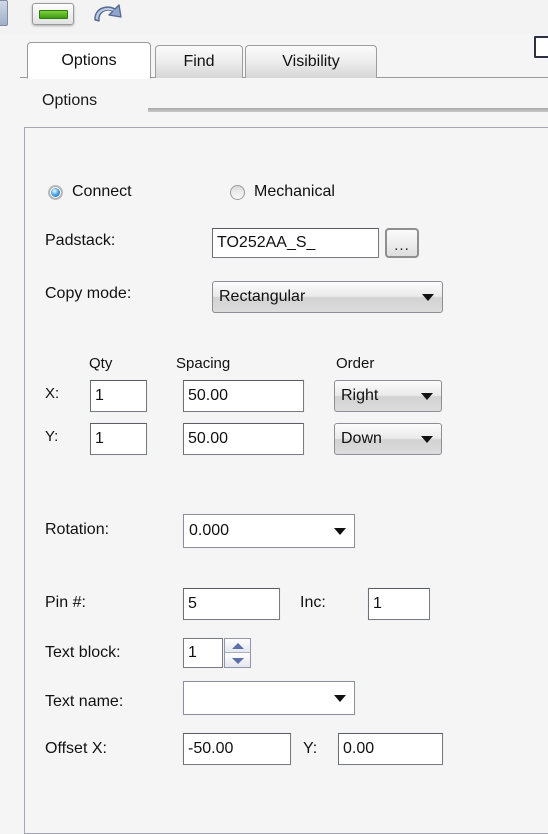  What do you see at coordinates (399, 604) in the screenshot?
I see `inc-input: 1` at bounding box center [399, 604].